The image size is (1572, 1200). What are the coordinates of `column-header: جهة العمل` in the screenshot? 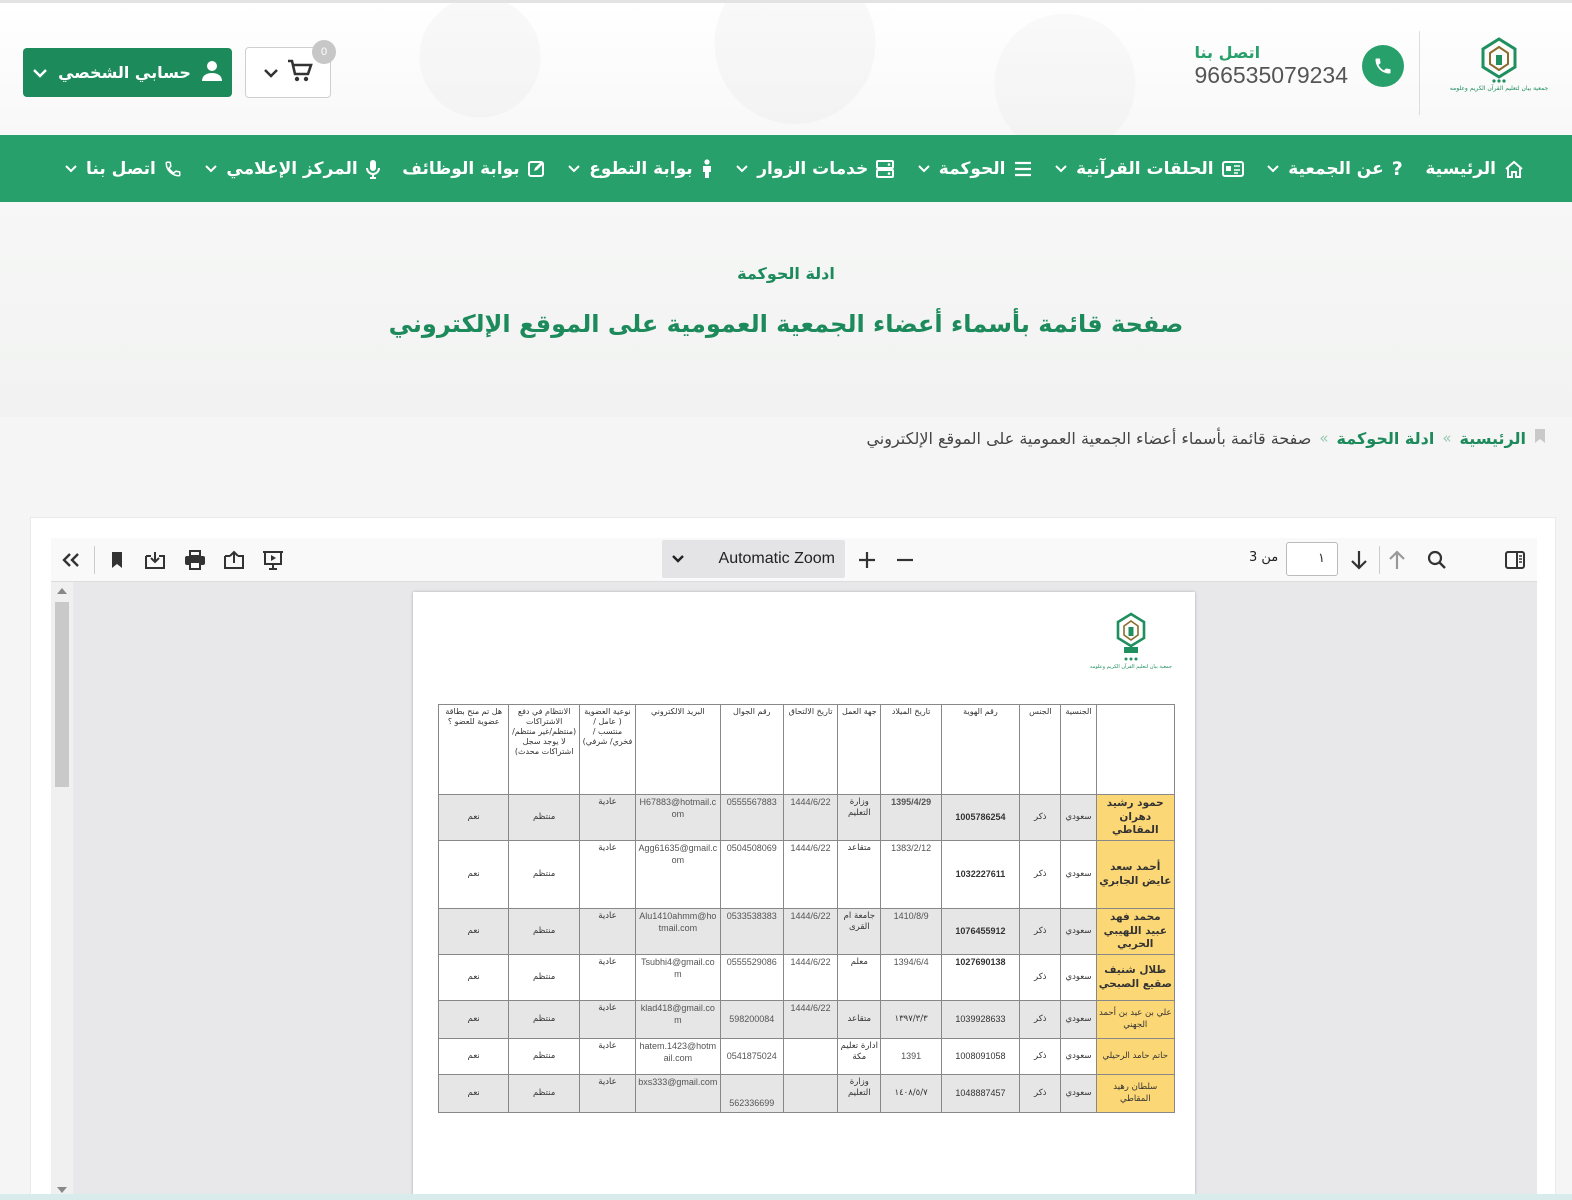 It's located at (859, 749).